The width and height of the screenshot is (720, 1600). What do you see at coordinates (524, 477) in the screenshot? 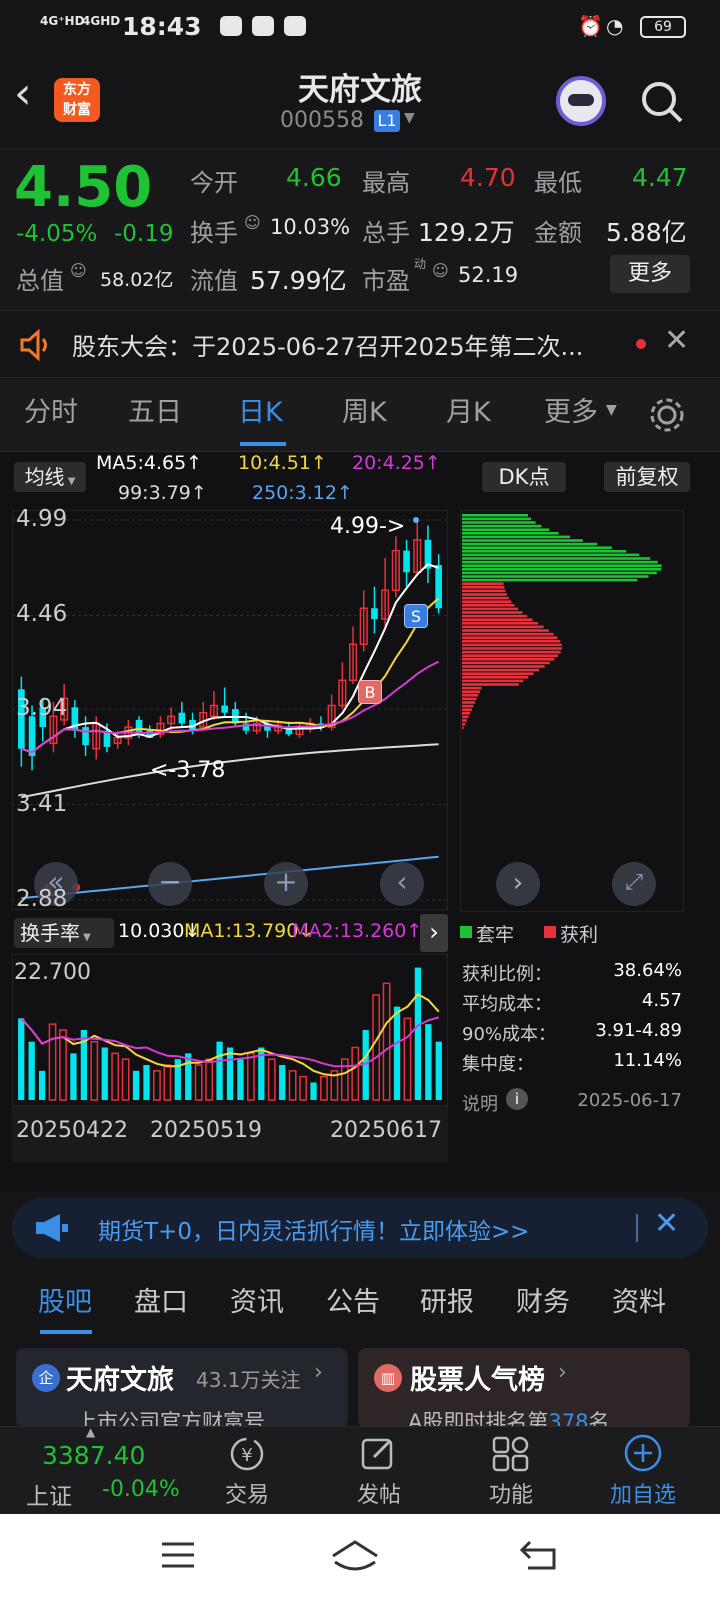
I see `dk-point-button: DK点` at bounding box center [524, 477].